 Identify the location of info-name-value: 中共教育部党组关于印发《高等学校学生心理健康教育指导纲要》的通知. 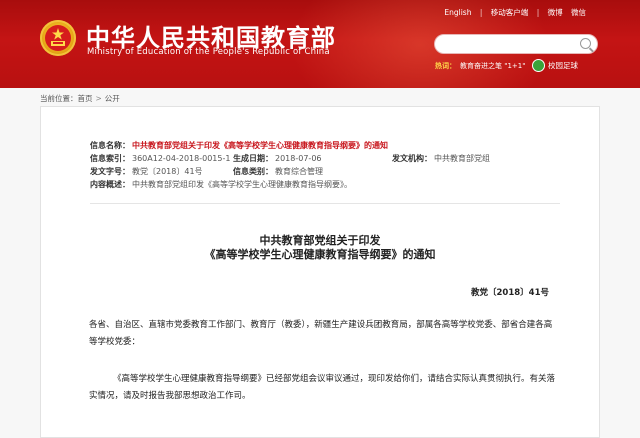
(260, 145).